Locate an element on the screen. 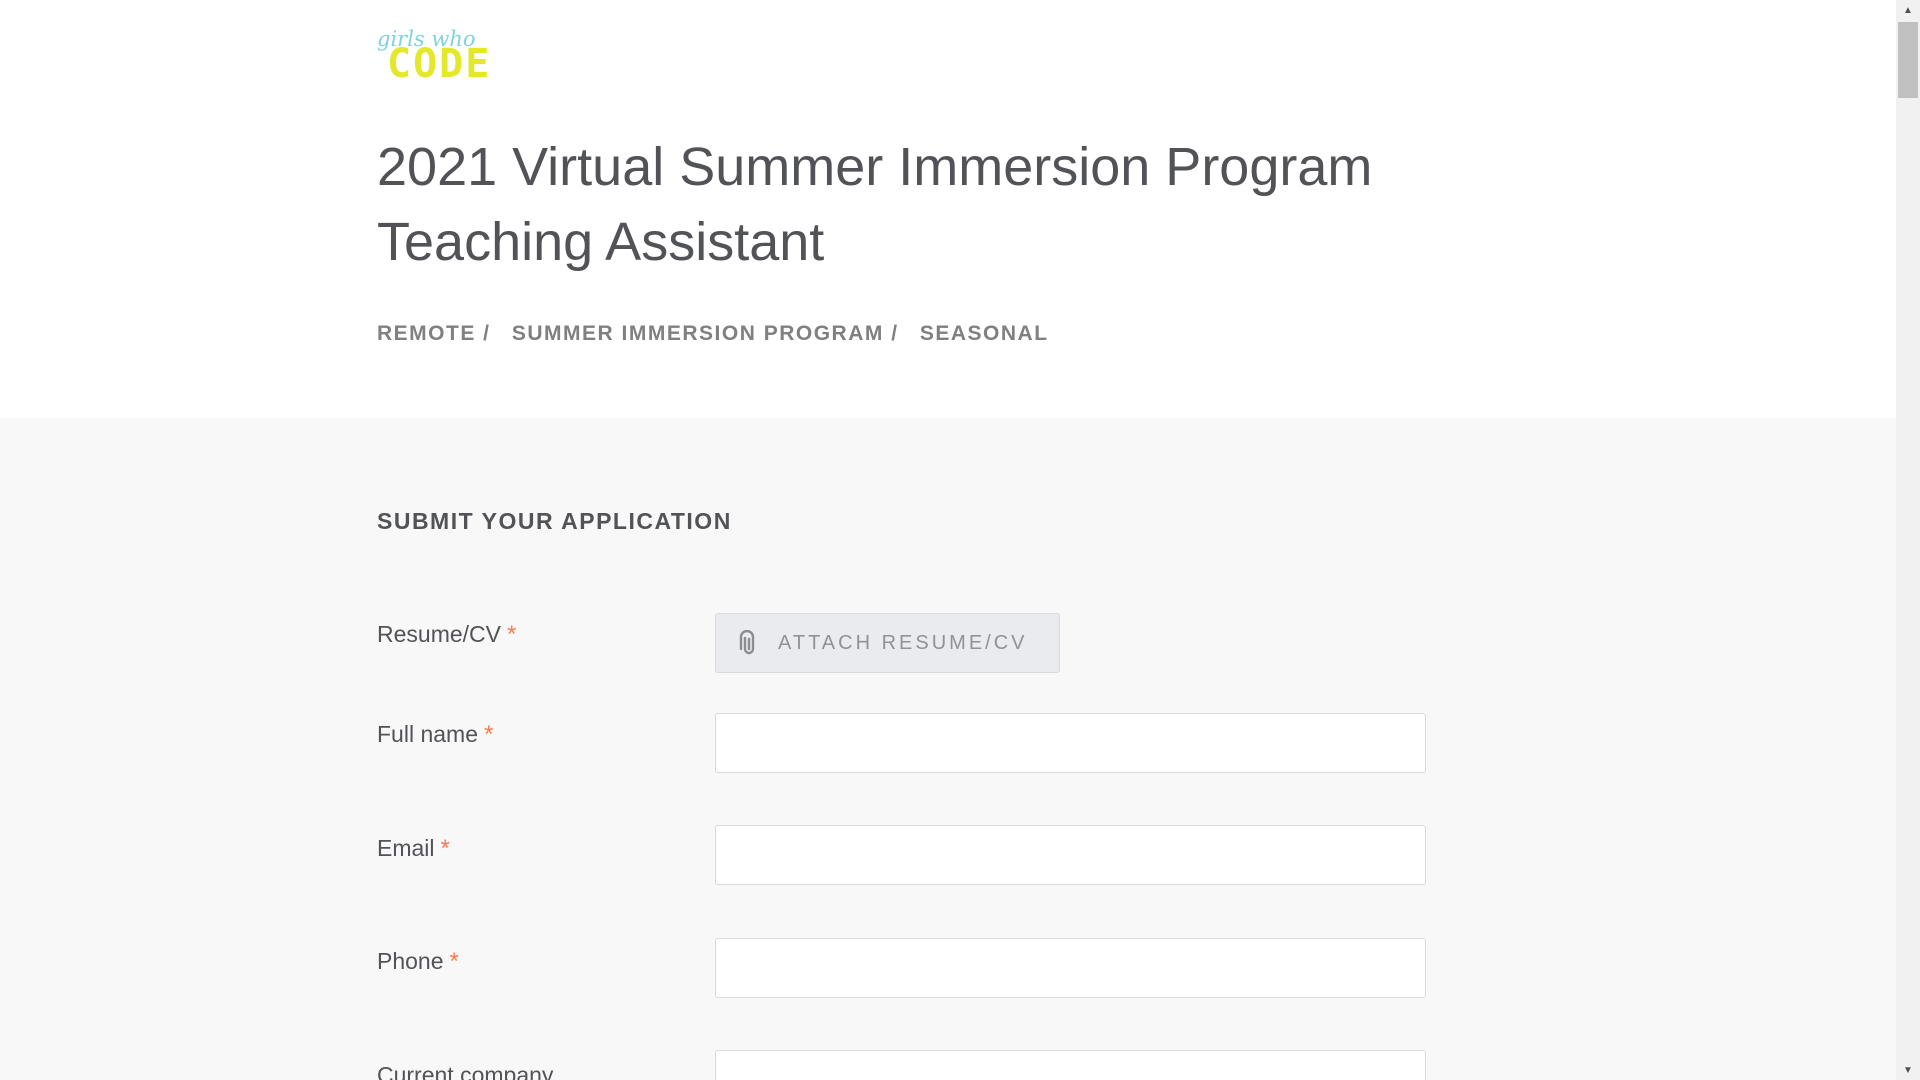  attach-resume-button: ATTACH RESUME/CV is located at coordinates (887, 643).